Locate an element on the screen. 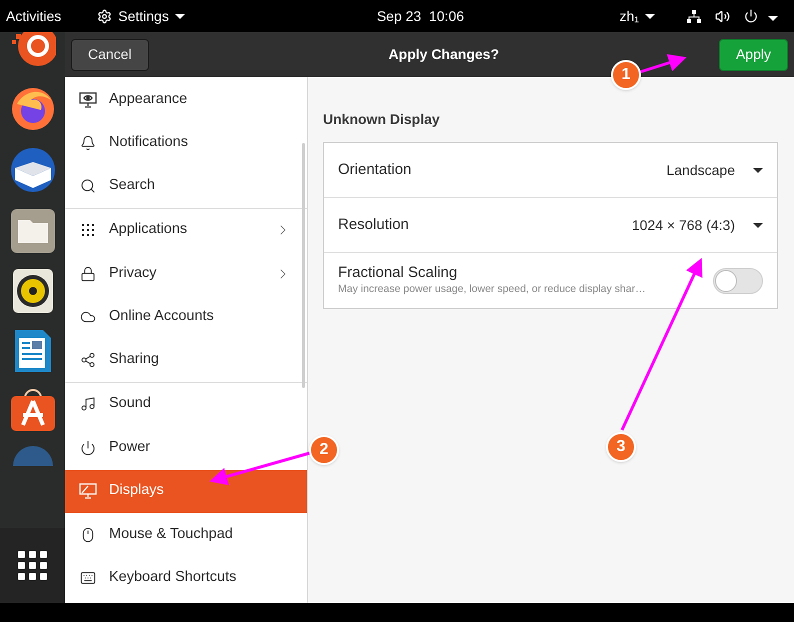 The width and height of the screenshot is (794, 622). row-label: Fractional Scaling is located at coordinates (398, 273).